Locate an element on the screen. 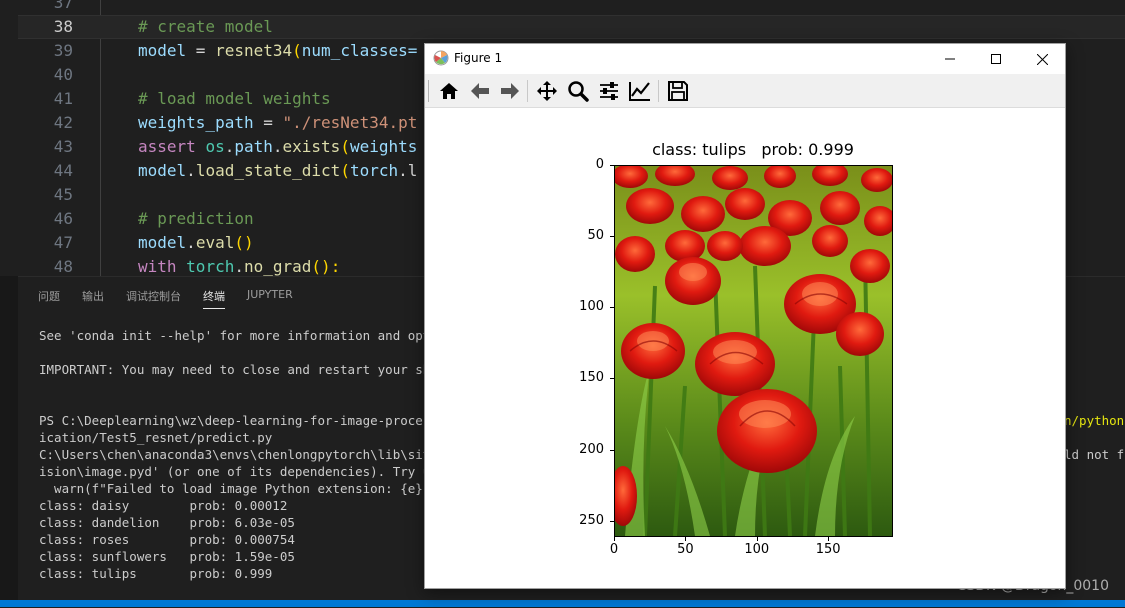  y-tick-label: 150 is located at coordinates (591, 378).